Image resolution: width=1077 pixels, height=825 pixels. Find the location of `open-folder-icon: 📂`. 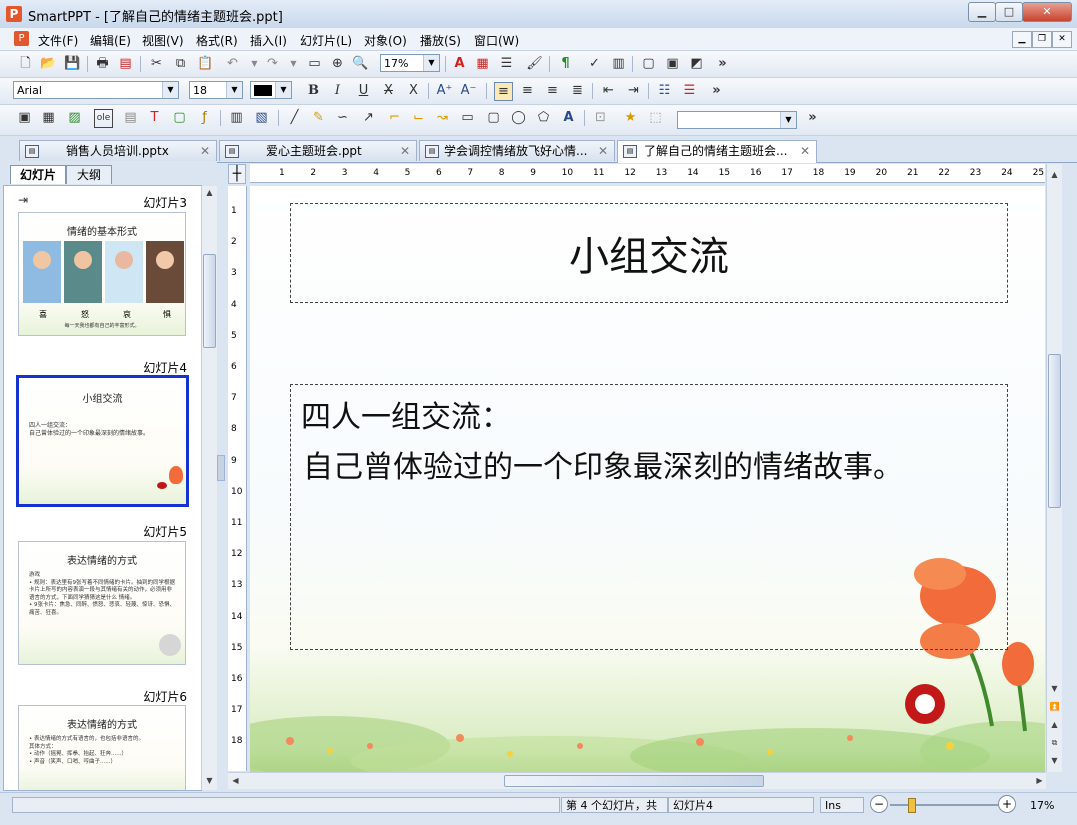

open-folder-icon: 📂 is located at coordinates (48, 63).